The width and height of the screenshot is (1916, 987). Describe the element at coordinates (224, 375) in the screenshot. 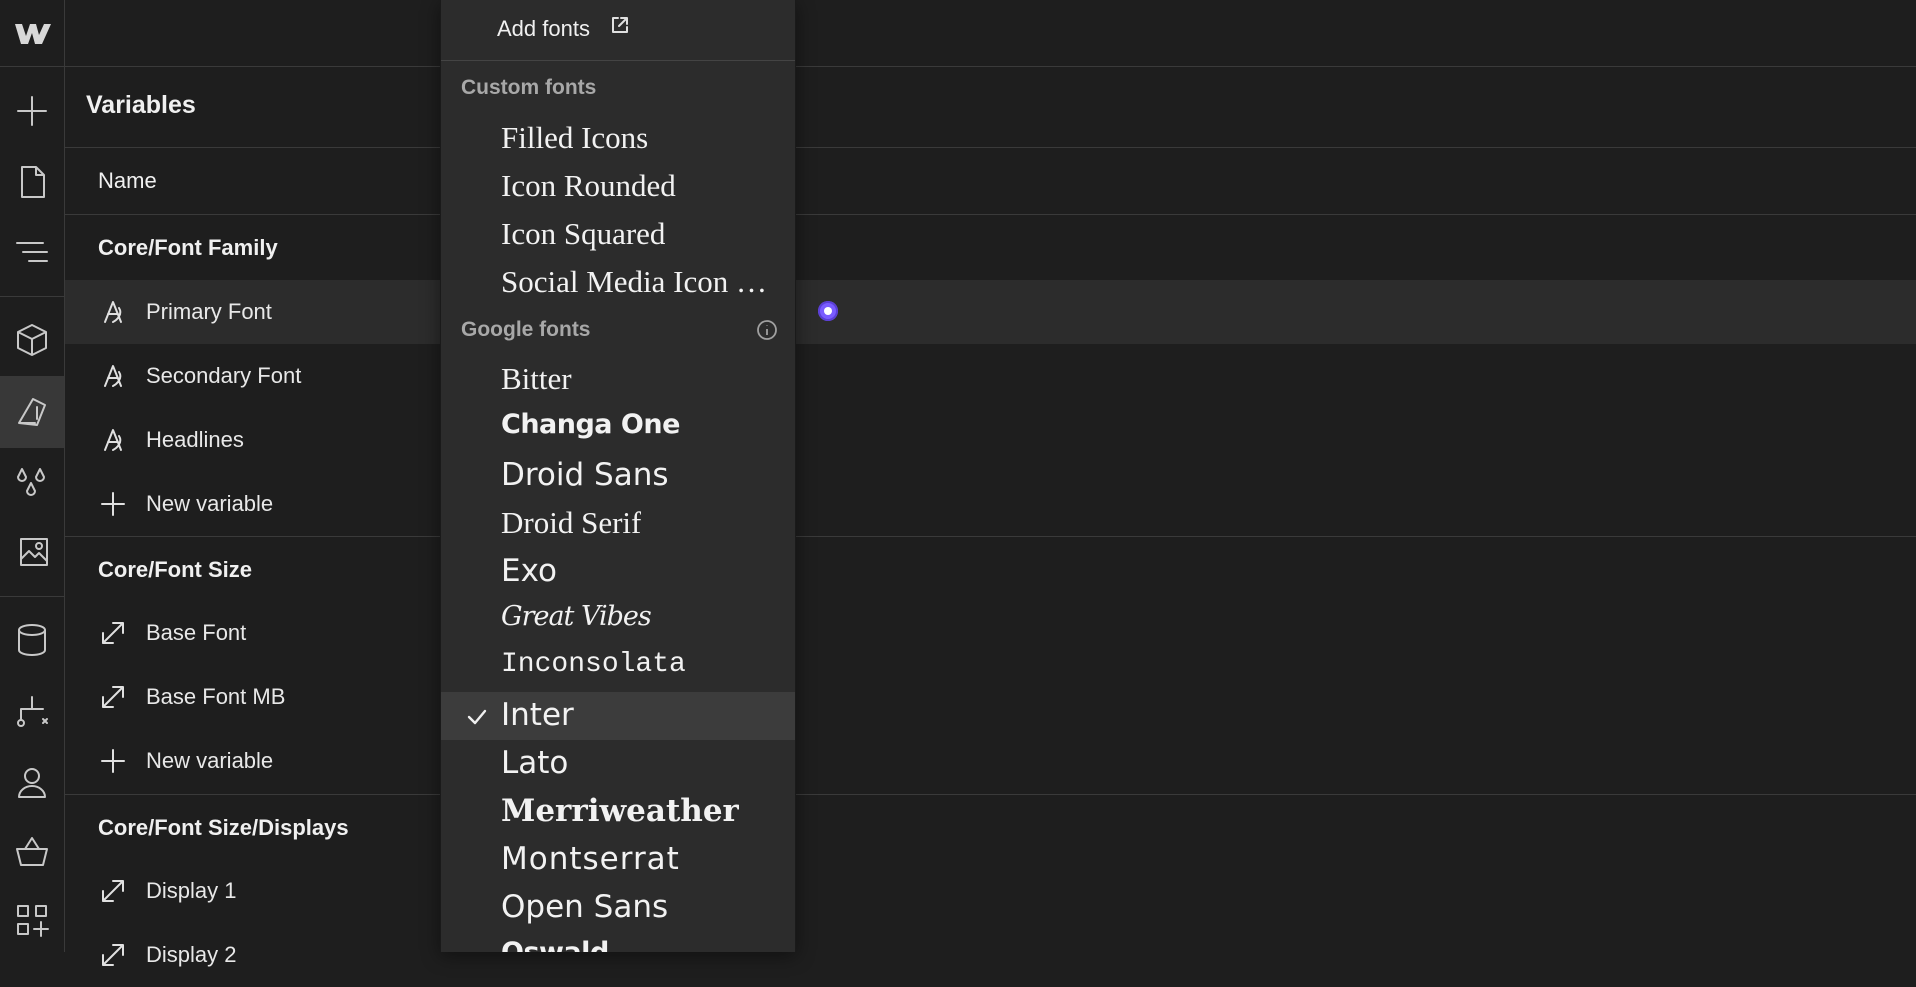

I see `variable-label: Secondary Font` at that location.